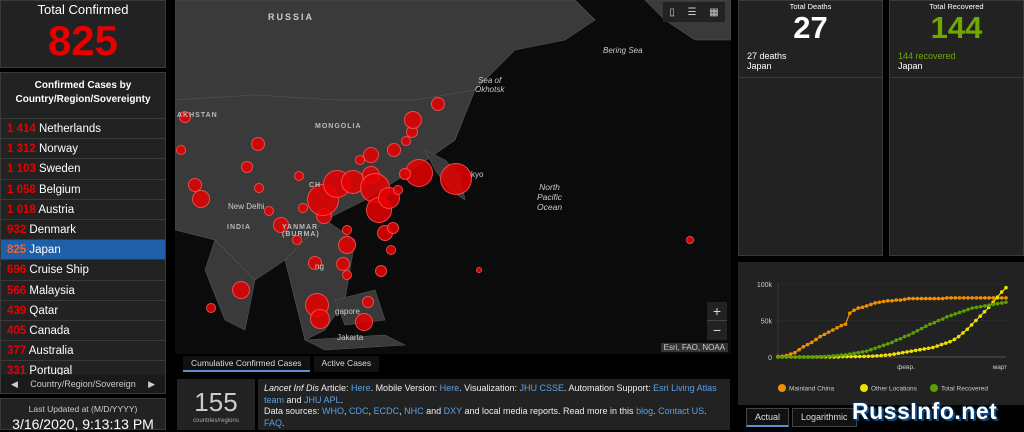 The image size is (1024, 432). Describe the element at coordinates (672, 12) in the screenshot. I see `bookmark-icon: ▯` at that location.